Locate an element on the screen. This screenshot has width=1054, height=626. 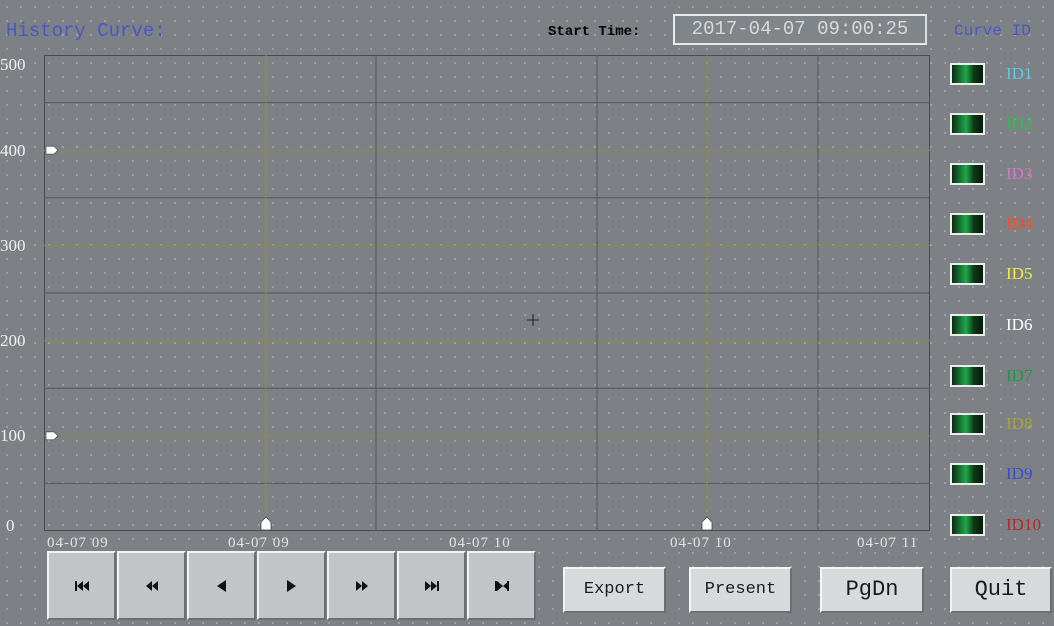
legend-label: ID10 is located at coordinates (1023, 524).